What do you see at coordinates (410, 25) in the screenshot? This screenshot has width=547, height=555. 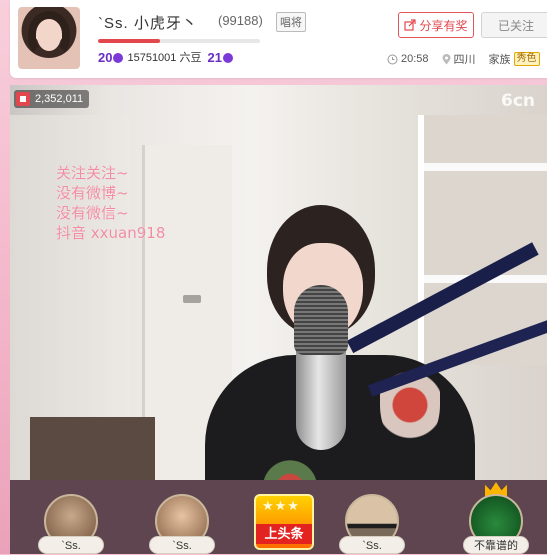 I see `share-icon` at bounding box center [410, 25].